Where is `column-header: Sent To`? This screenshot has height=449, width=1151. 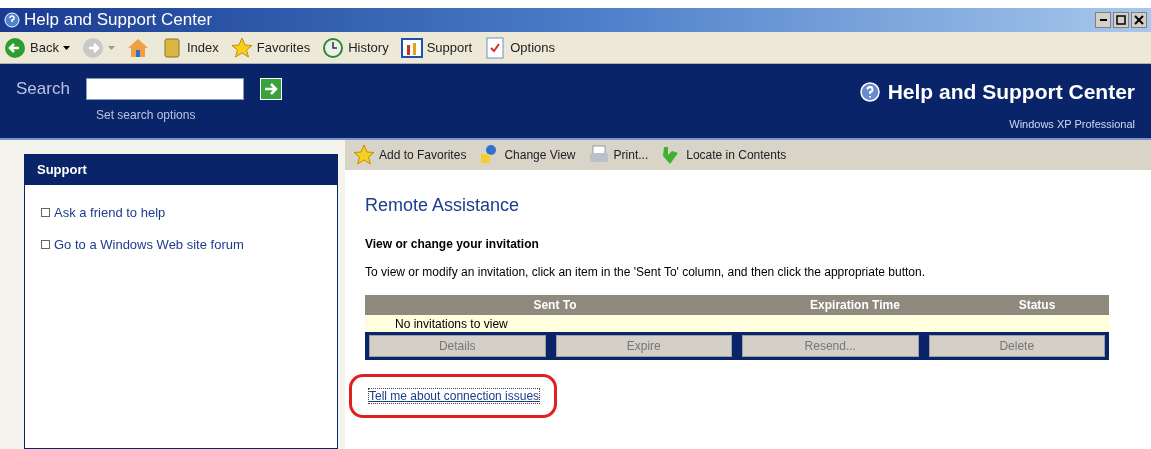 column-header: Sent To is located at coordinates (555, 305).